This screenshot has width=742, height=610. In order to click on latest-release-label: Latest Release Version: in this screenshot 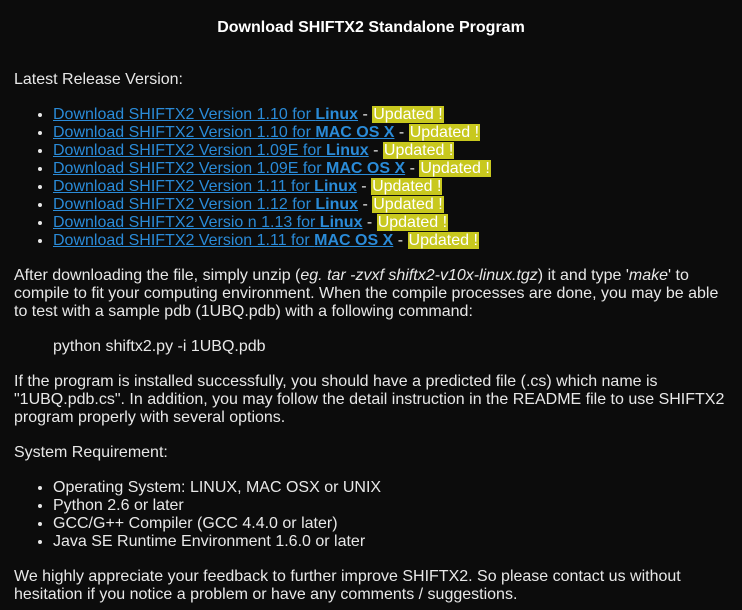, I will do `click(98, 79)`.